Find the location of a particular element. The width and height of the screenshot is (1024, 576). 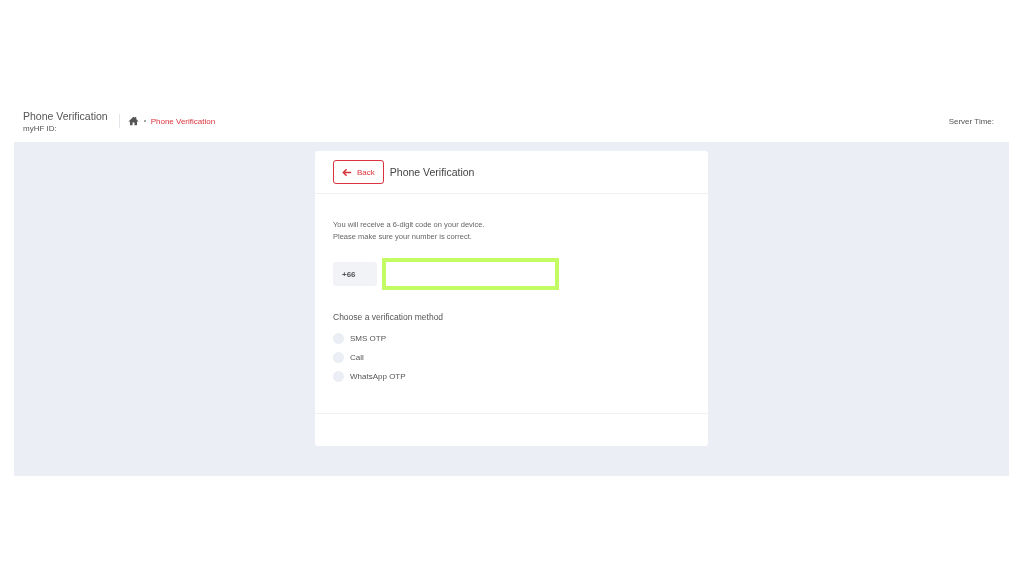

card-title: Phone Verification is located at coordinates (432, 172).